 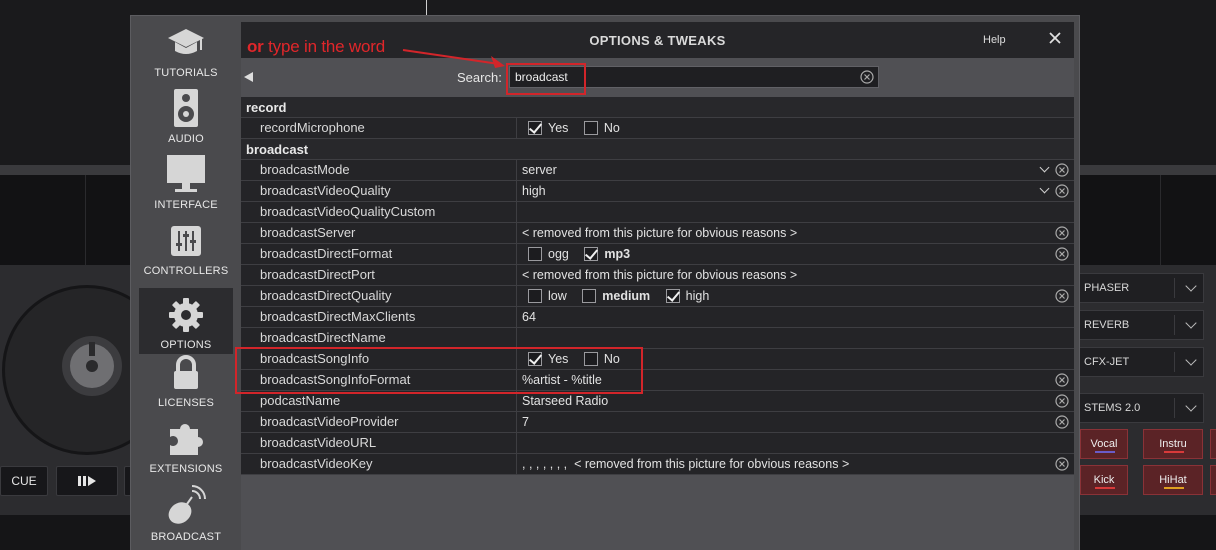 I want to click on stem-pad-hihat: HiHat, so click(x=1173, y=480).